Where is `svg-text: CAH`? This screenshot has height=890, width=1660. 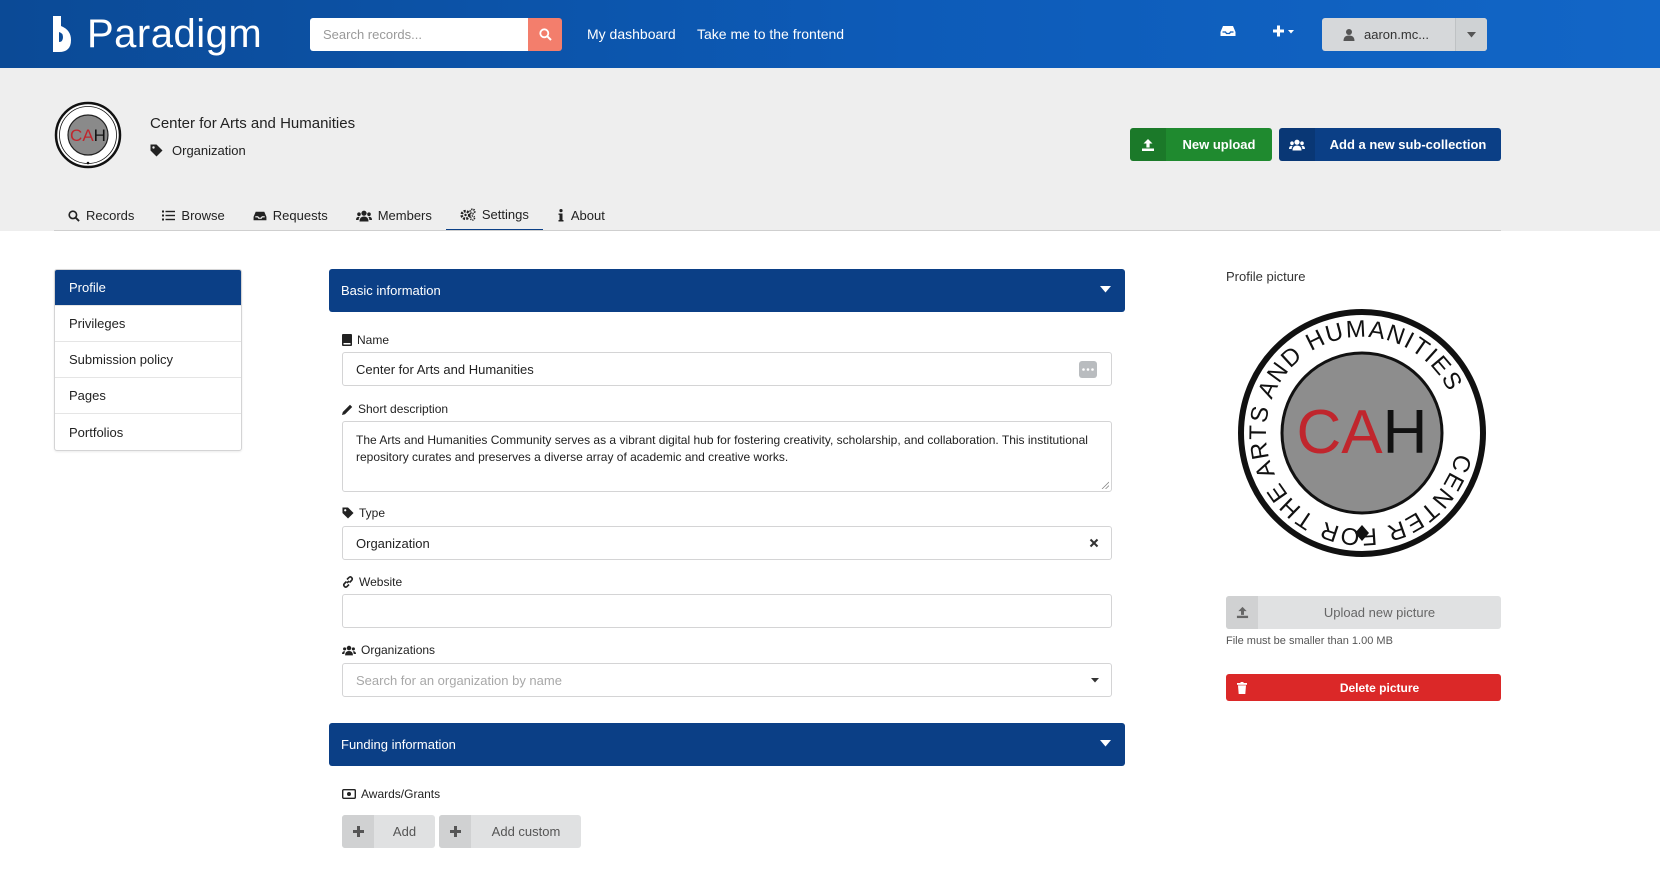
svg-text: CAH is located at coordinates (88, 135).